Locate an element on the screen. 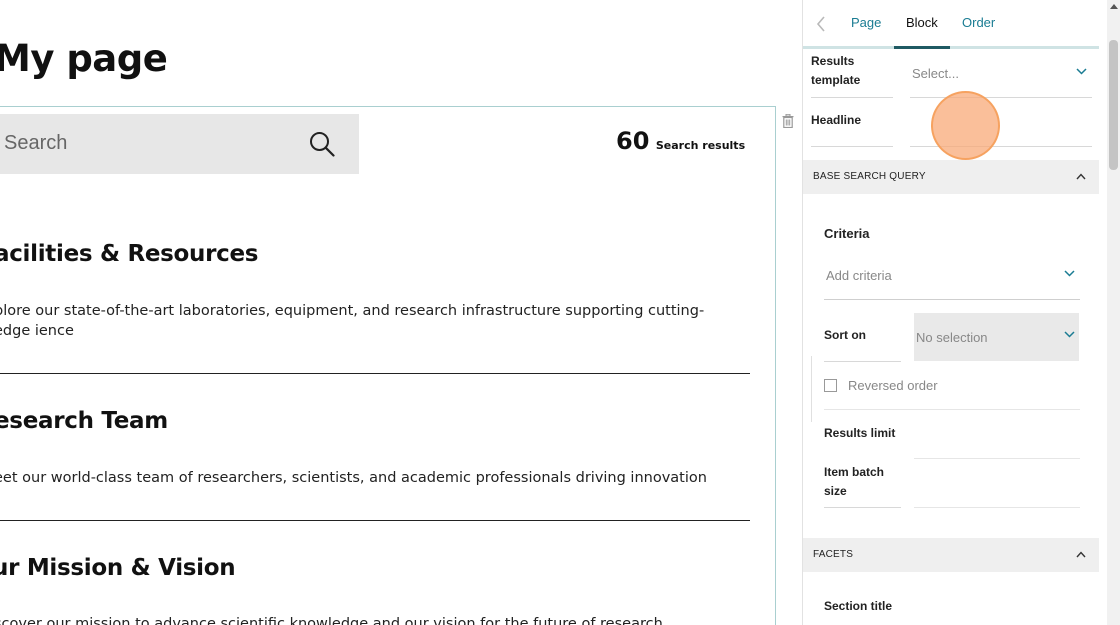 This screenshot has width=1120, height=625. tabs-underline is located at coordinates (951, 47).